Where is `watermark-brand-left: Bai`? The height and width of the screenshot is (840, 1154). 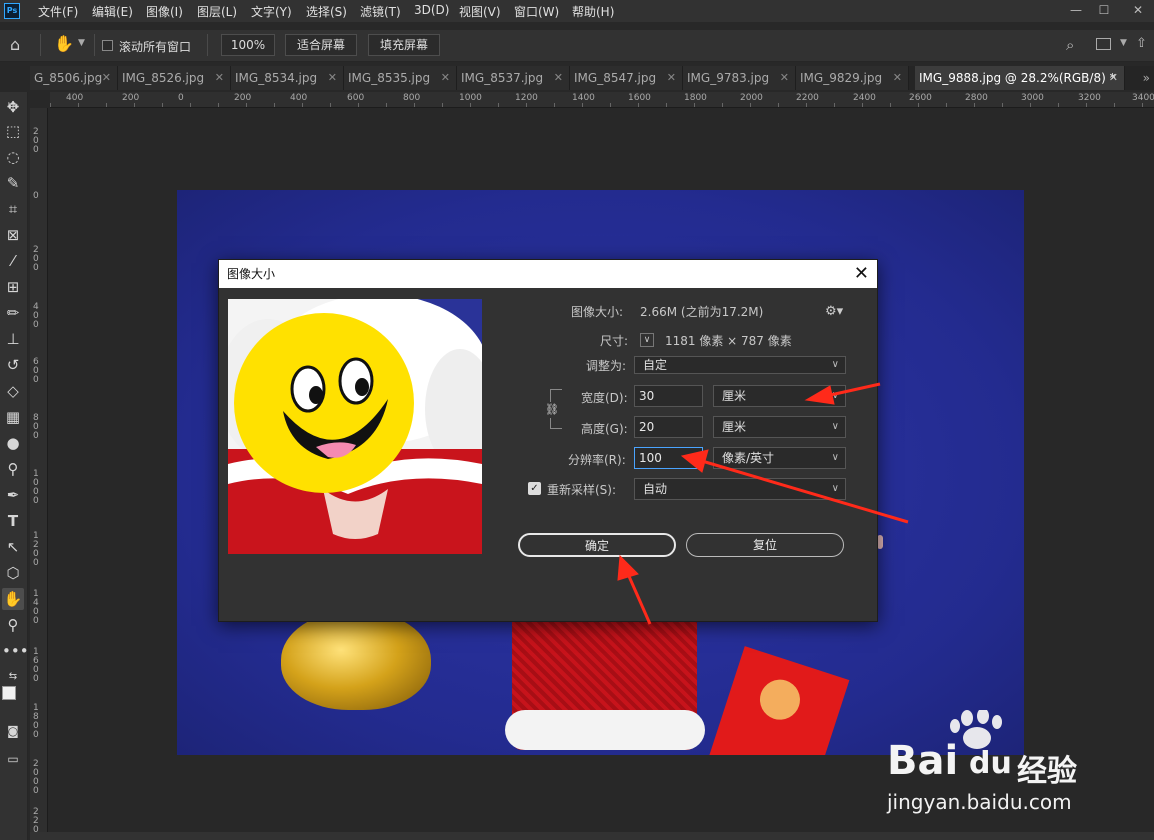 watermark-brand-left: Bai is located at coordinates (923, 761).